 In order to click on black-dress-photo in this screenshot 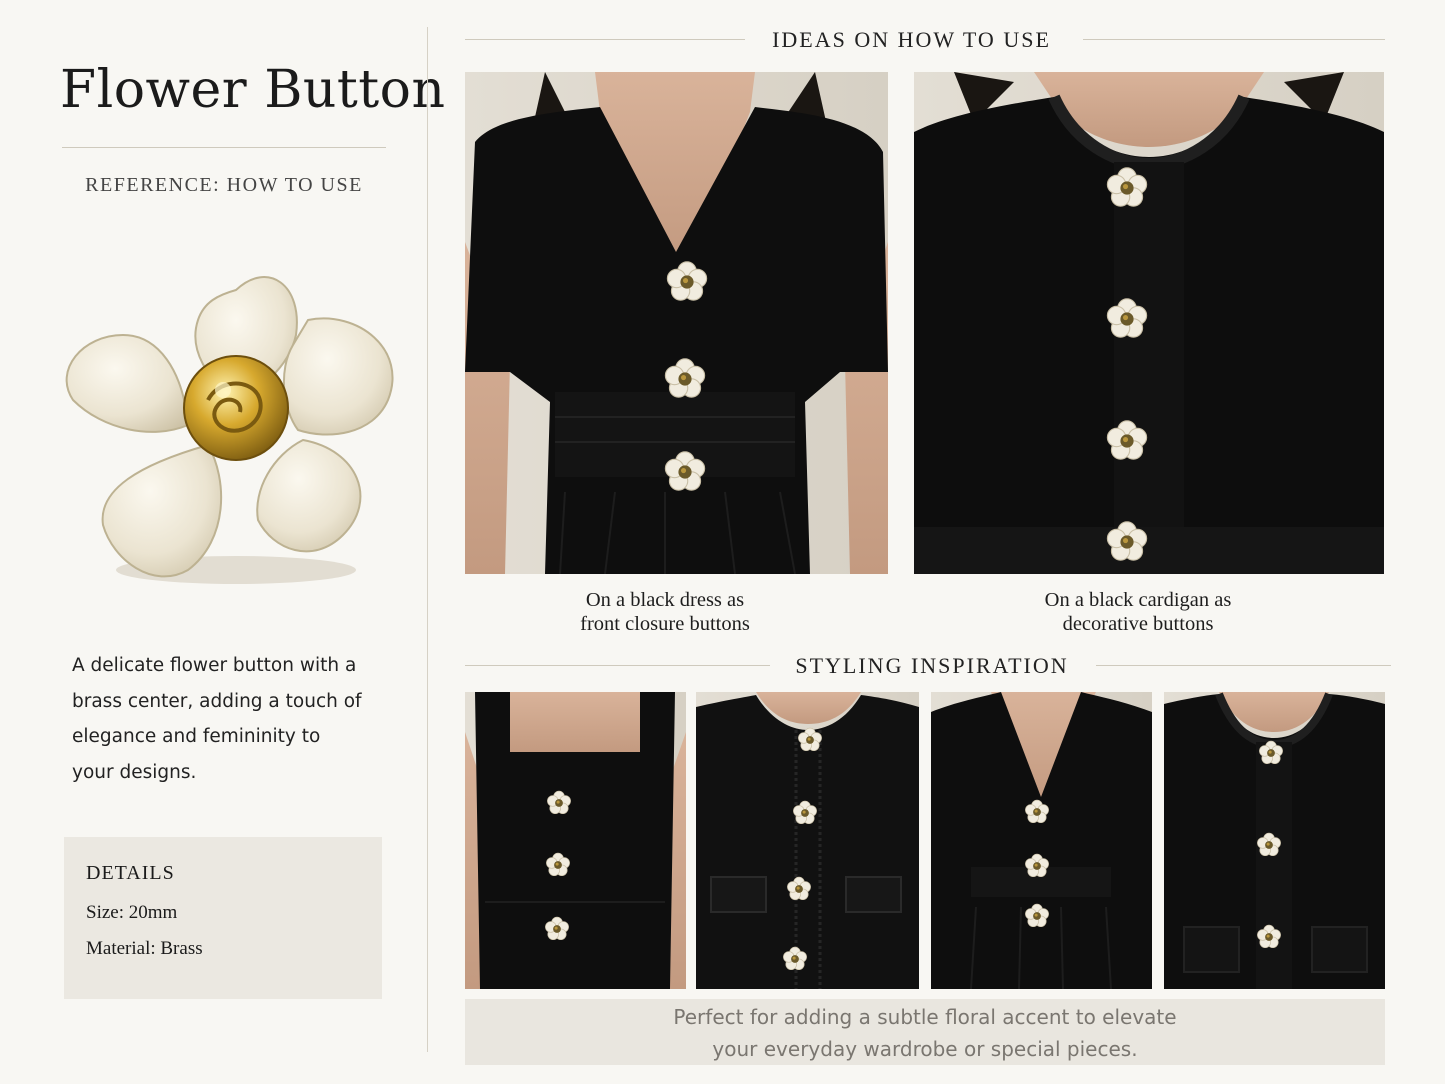, I will do `click(676, 323)`.